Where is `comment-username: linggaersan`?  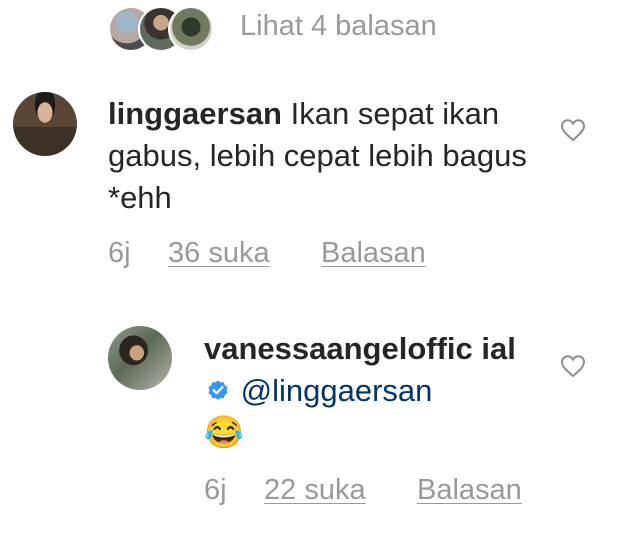 comment-username: linggaersan is located at coordinates (195, 113).